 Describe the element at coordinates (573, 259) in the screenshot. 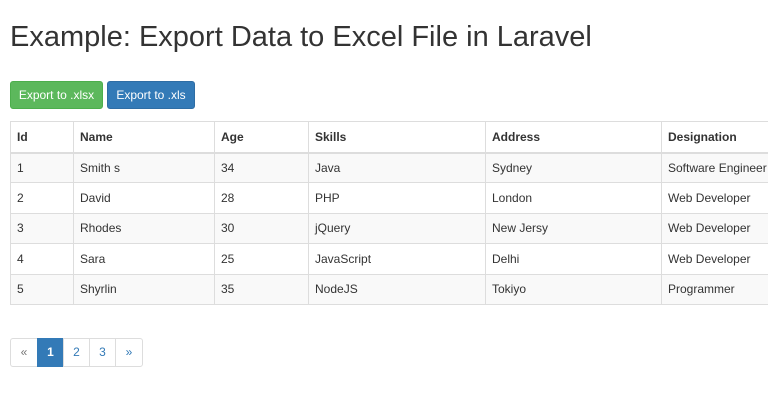

I see `cell-address: Delhi` at that location.